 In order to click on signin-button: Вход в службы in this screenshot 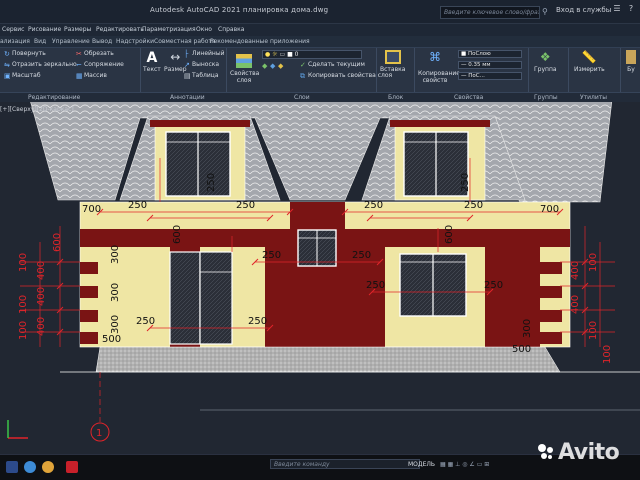, I will do `click(583, 10)`.